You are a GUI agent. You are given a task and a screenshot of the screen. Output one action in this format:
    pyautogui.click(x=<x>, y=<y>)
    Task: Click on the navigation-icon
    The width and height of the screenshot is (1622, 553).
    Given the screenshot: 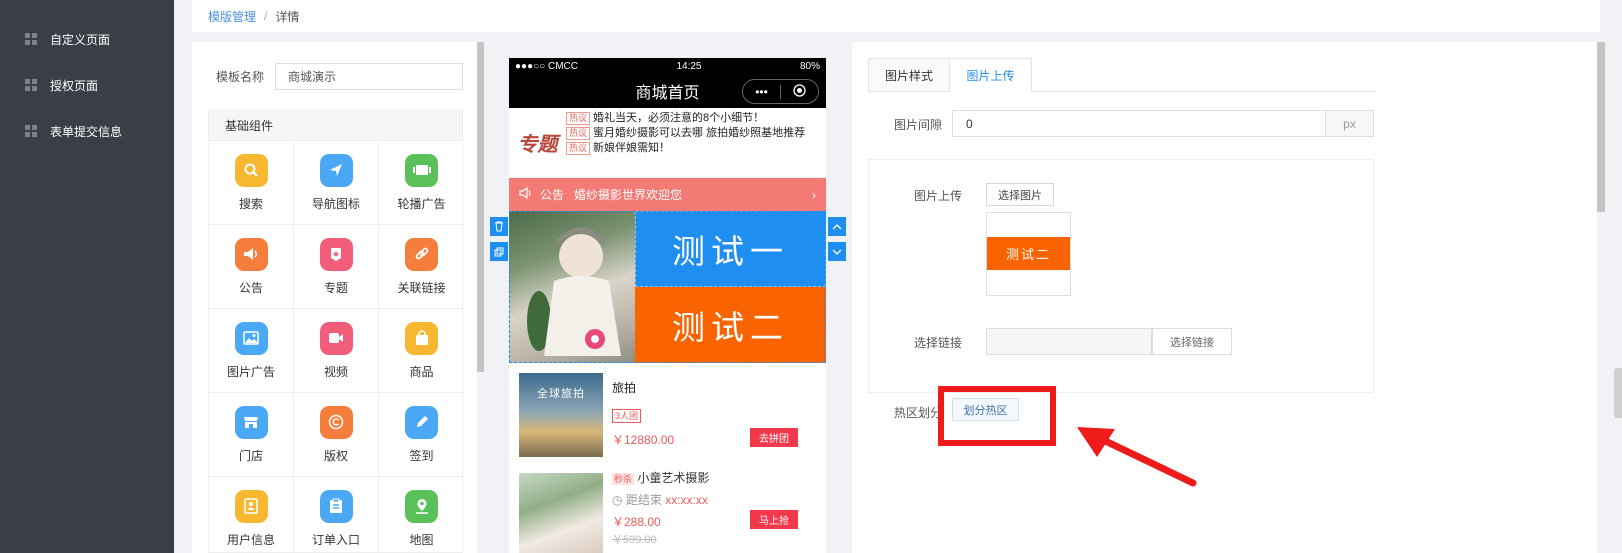 What is the action you would take?
    pyautogui.click(x=336, y=170)
    